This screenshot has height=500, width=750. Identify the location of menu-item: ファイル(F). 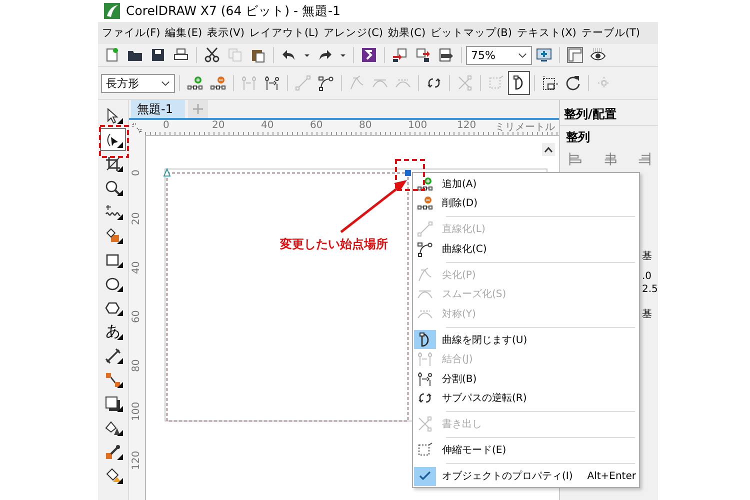
(131, 33).